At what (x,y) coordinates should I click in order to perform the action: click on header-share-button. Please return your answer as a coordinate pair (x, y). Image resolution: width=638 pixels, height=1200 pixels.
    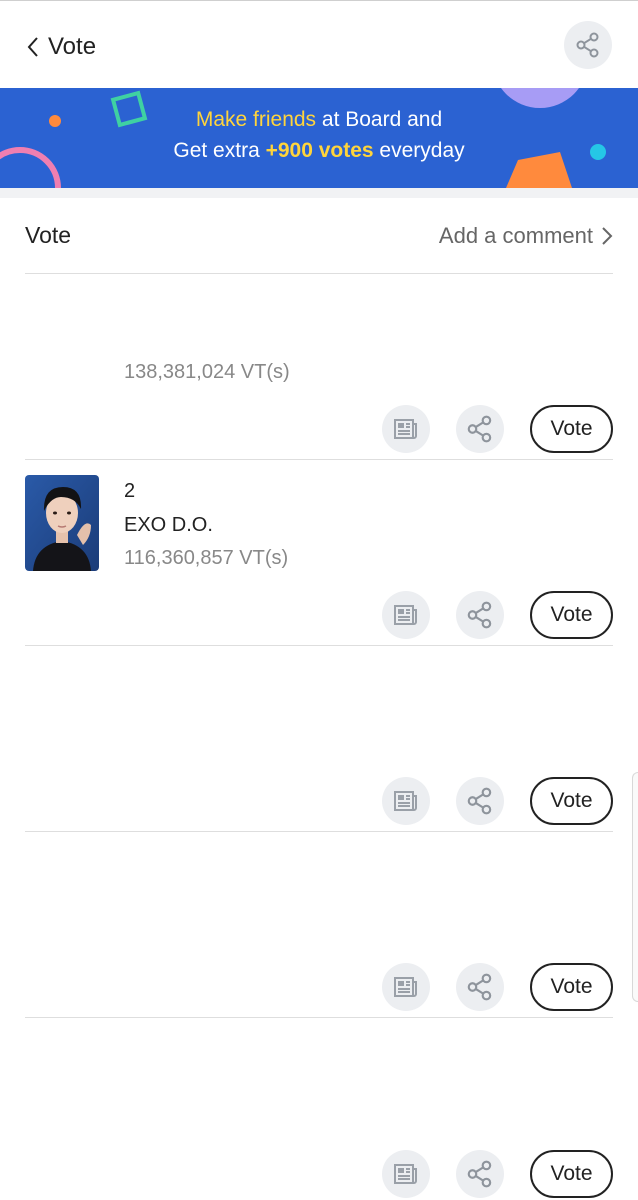
    Looking at the image, I should click on (588, 45).